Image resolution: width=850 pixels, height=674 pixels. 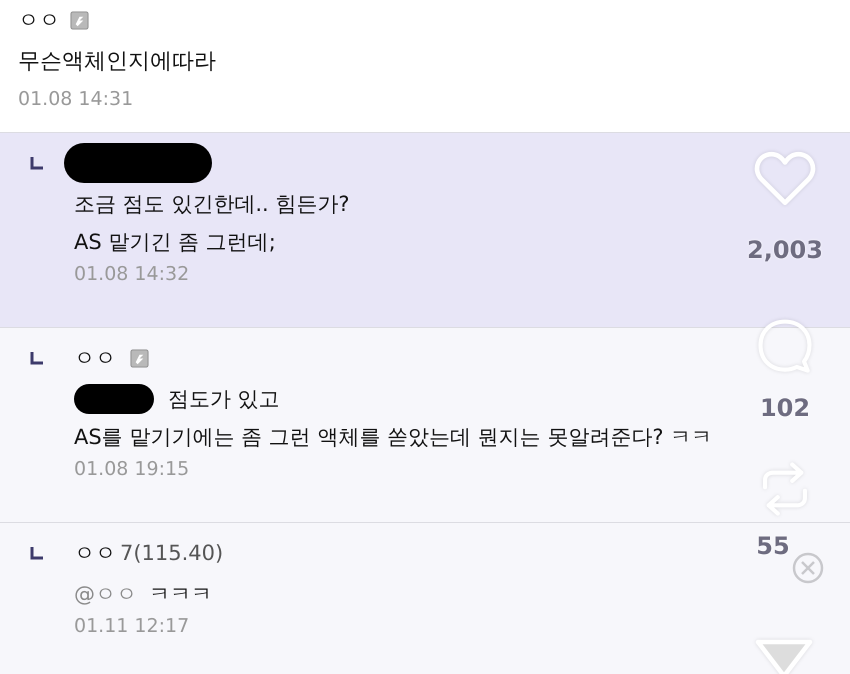 What do you see at coordinates (180, 594) in the screenshot?
I see `comment-text: ㅋㅋㅋ` at bounding box center [180, 594].